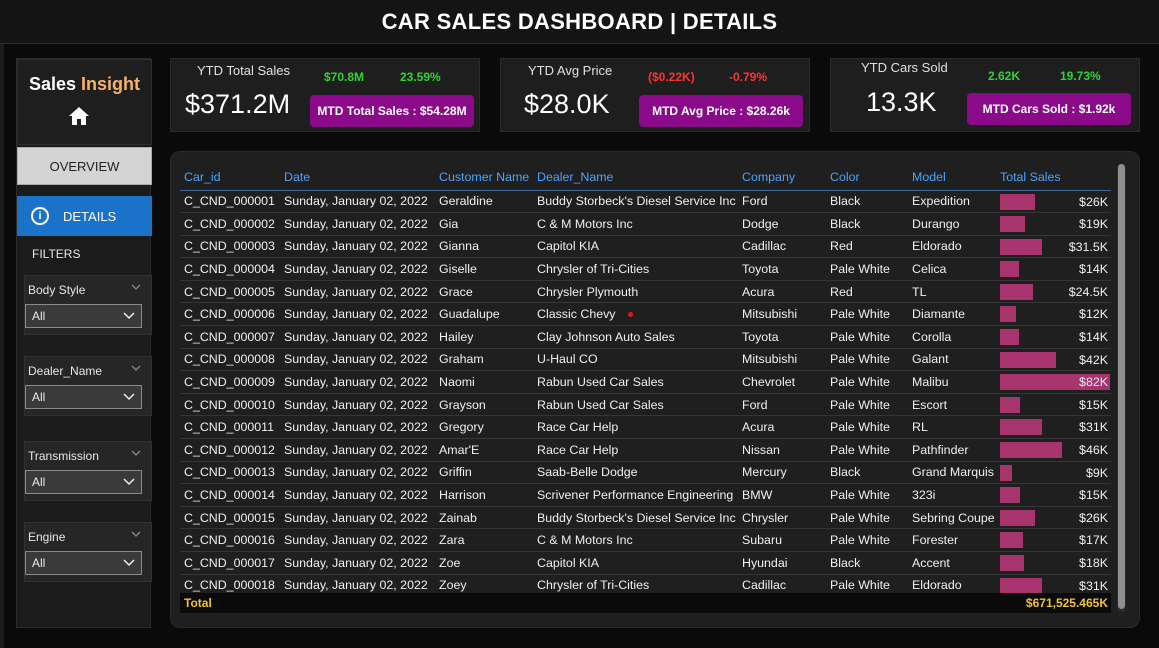 This screenshot has height=648, width=1159. What do you see at coordinates (635, 177) in the screenshot?
I see `column-header: Dealer_Name` at bounding box center [635, 177].